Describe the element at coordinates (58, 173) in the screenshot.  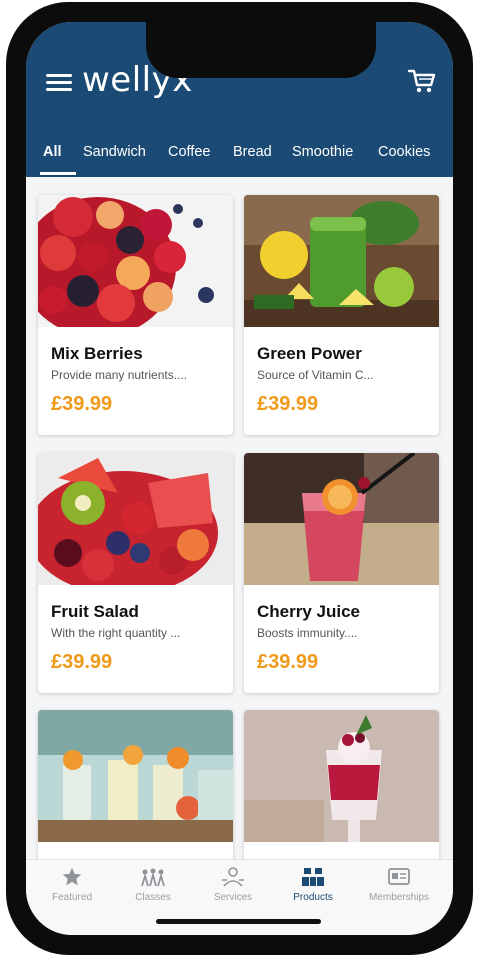
I see `active-tab-indicator` at that location.